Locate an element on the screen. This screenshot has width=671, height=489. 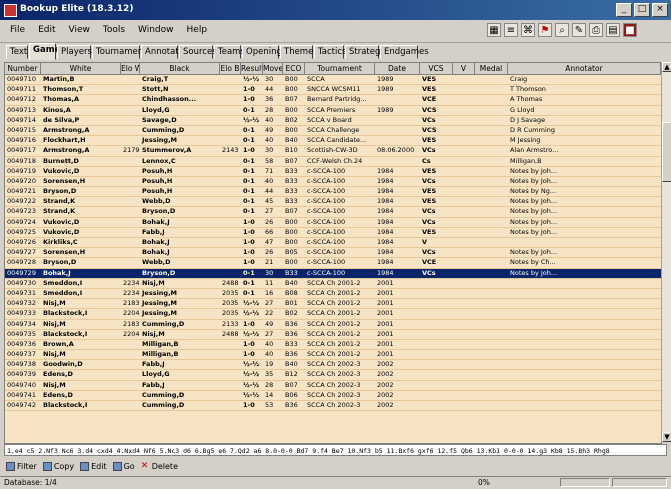
column-header-number: Number is located at coordinates (23, 68).